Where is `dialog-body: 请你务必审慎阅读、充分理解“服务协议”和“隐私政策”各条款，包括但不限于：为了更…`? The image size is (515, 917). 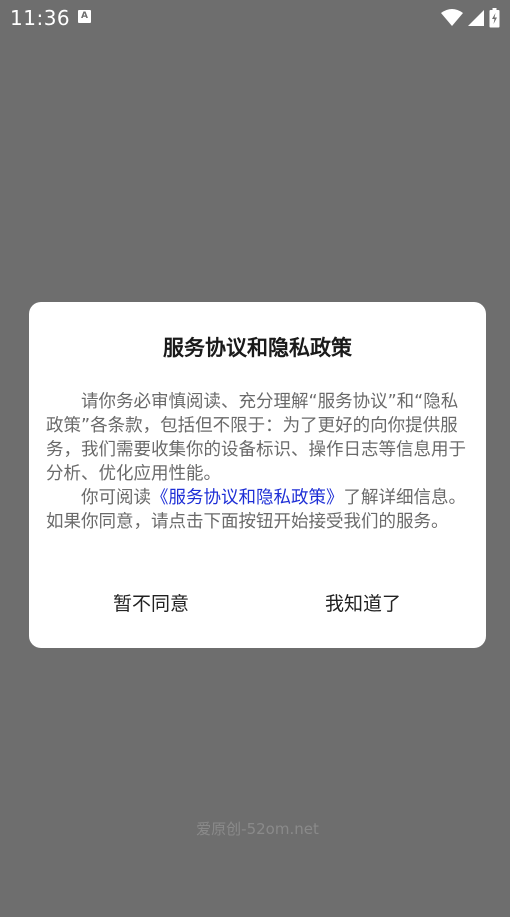
dialog-body: 请你务必审慎阅读、充分理解“服务协议”和“隐私政策”各条款，包括但不限于：为了更… is located at coordinates (258, 462).